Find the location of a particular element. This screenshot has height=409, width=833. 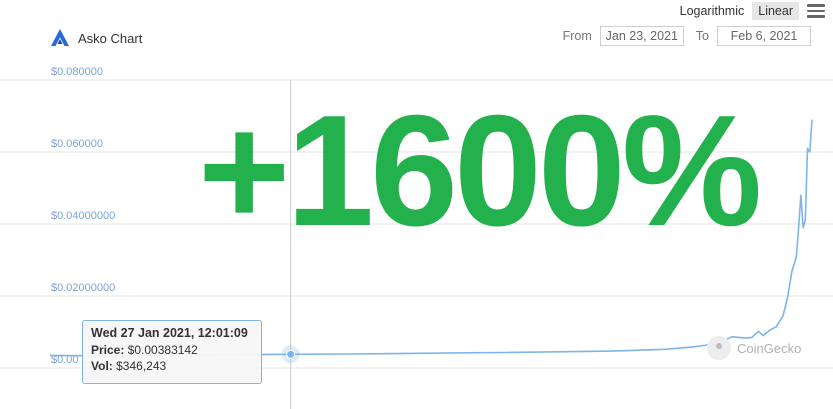

hover-point-marker is located at coordinates (290, 354).